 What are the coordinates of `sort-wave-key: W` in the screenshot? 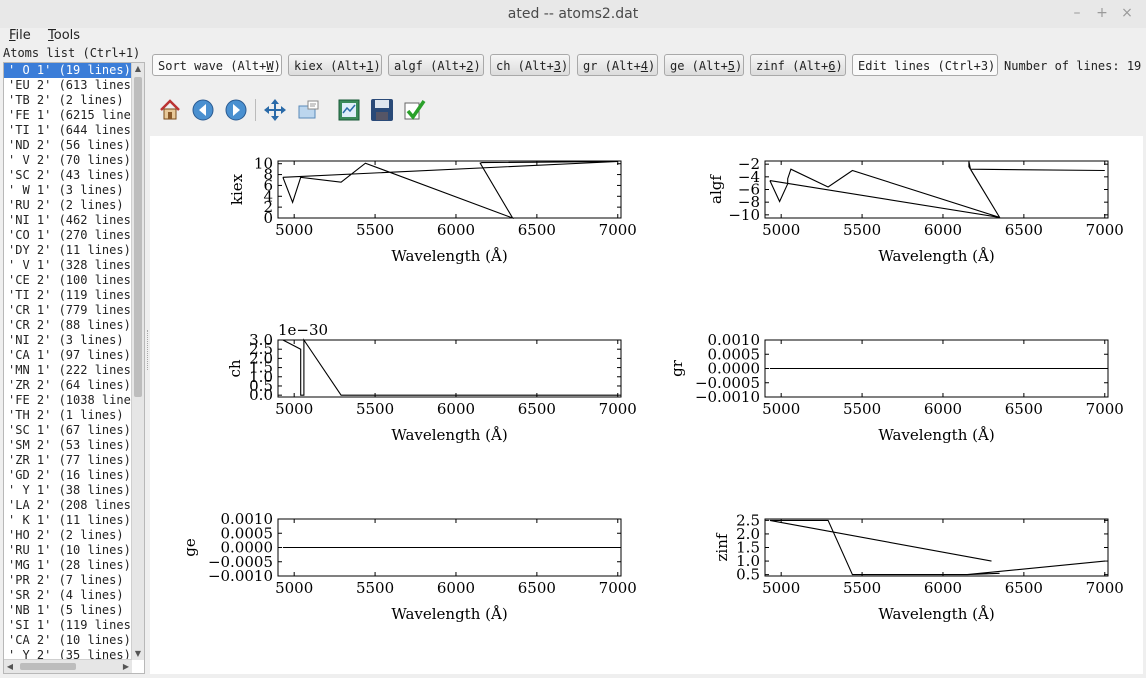 It's located at (270, 66).